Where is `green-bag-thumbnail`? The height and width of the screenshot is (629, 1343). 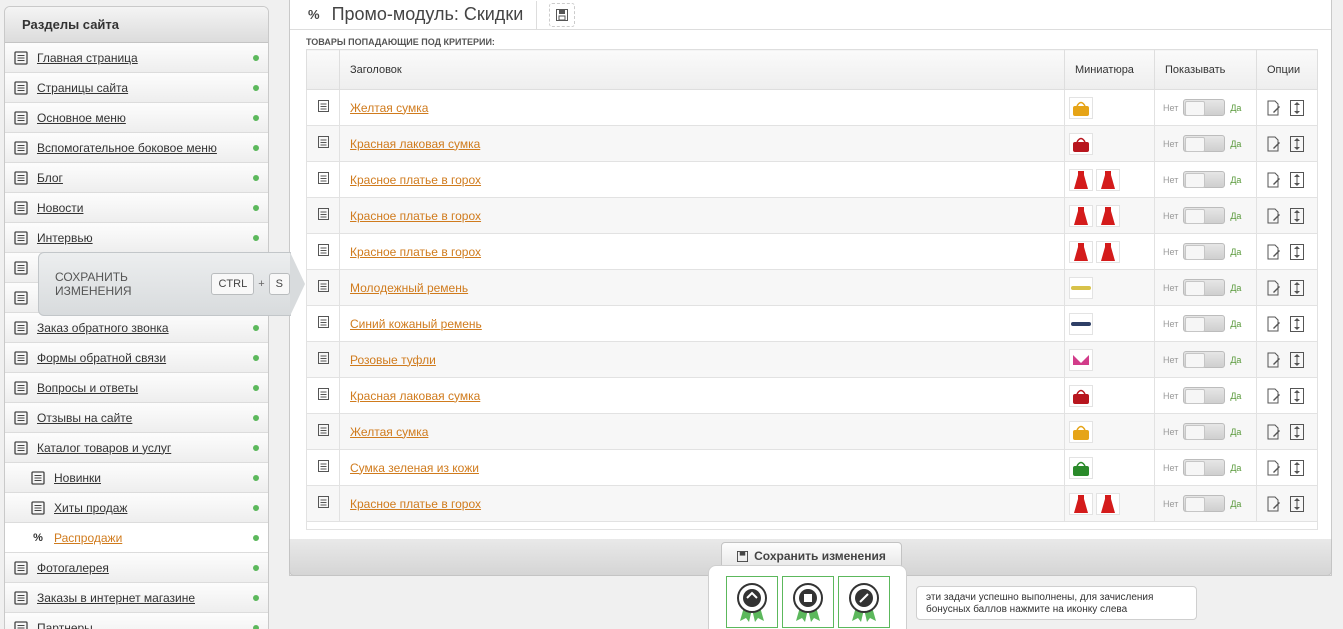 green-bag-thumbnail is located at coordinates (1081, 467).